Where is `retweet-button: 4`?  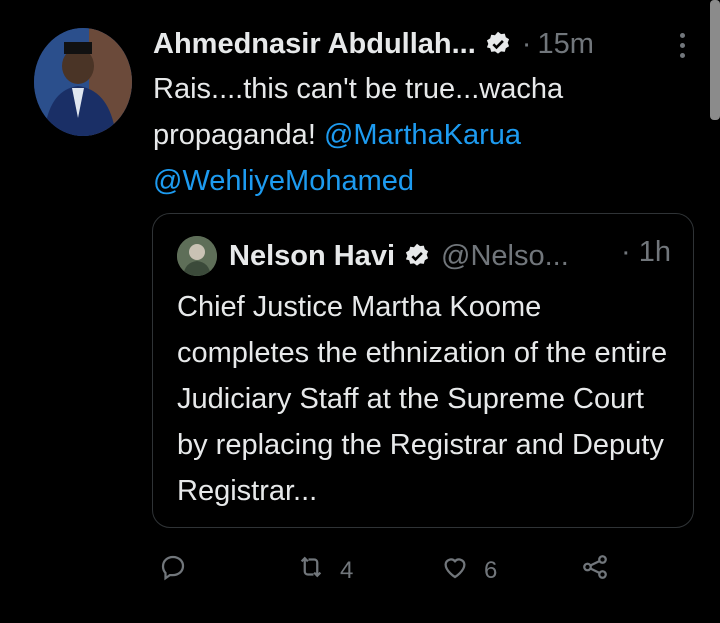 retweet-button: 4 is located at coordinates (324, 570).